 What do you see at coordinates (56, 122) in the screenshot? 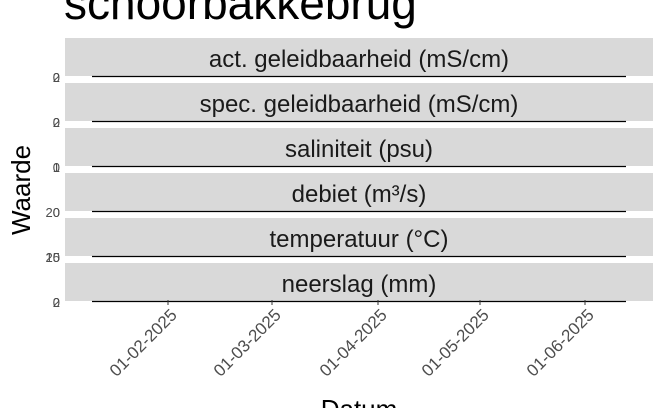
I see `y-tick-label-1-1: 0` at bounding box center [56, 122].